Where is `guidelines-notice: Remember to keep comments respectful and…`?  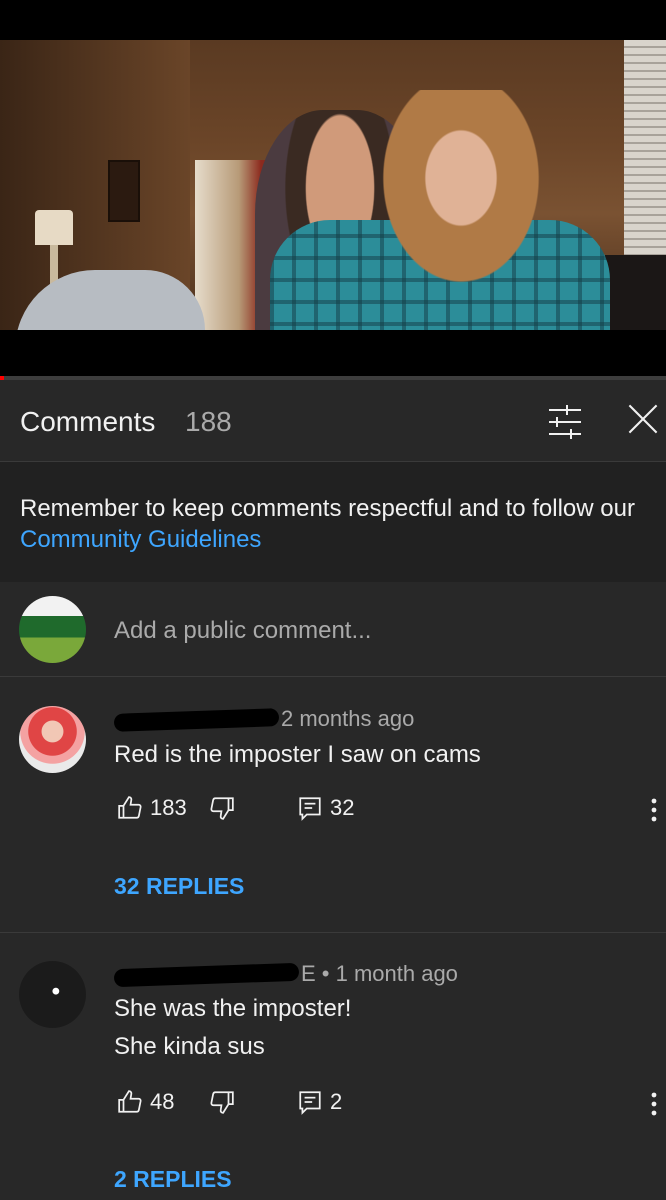
guidelines-notice: Remember to keep comments respectful and… is located at coordinates (333, 522).